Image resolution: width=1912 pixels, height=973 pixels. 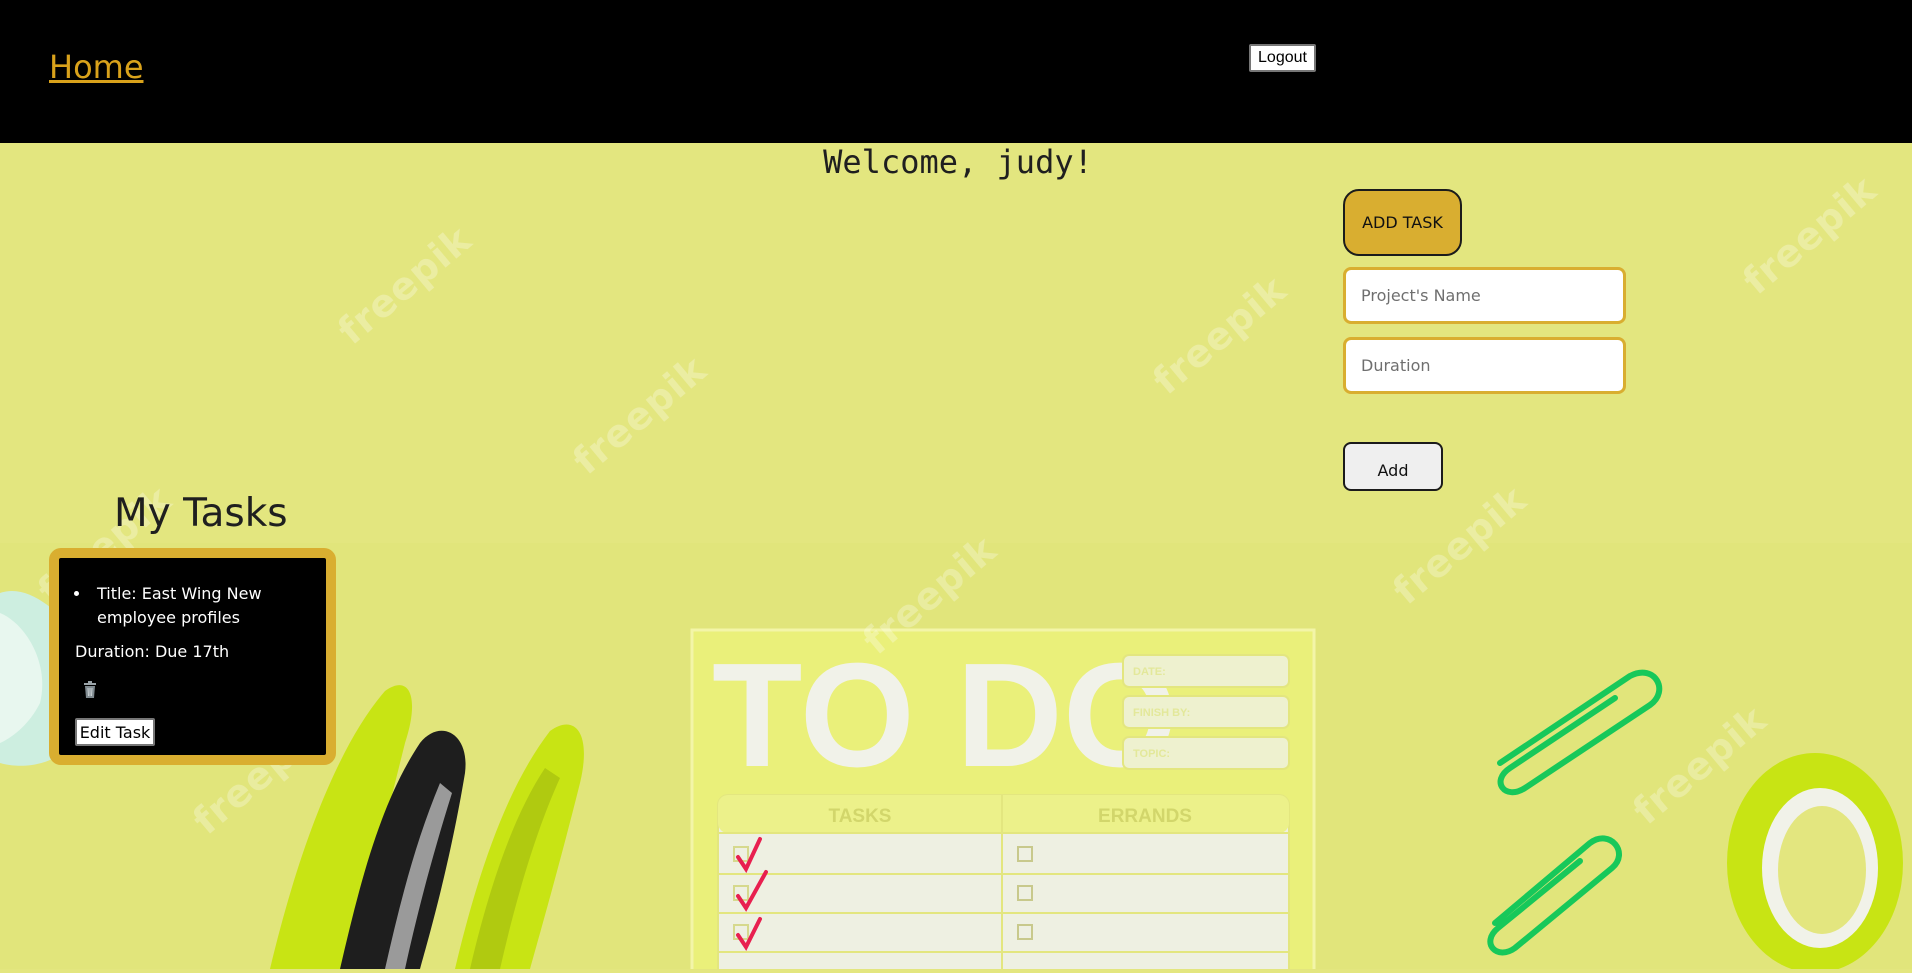 What do you see at coordinates (115, 732) in the screenshot?
I see `edit-task-button: Edit Task` at bounding box center [115, 732].